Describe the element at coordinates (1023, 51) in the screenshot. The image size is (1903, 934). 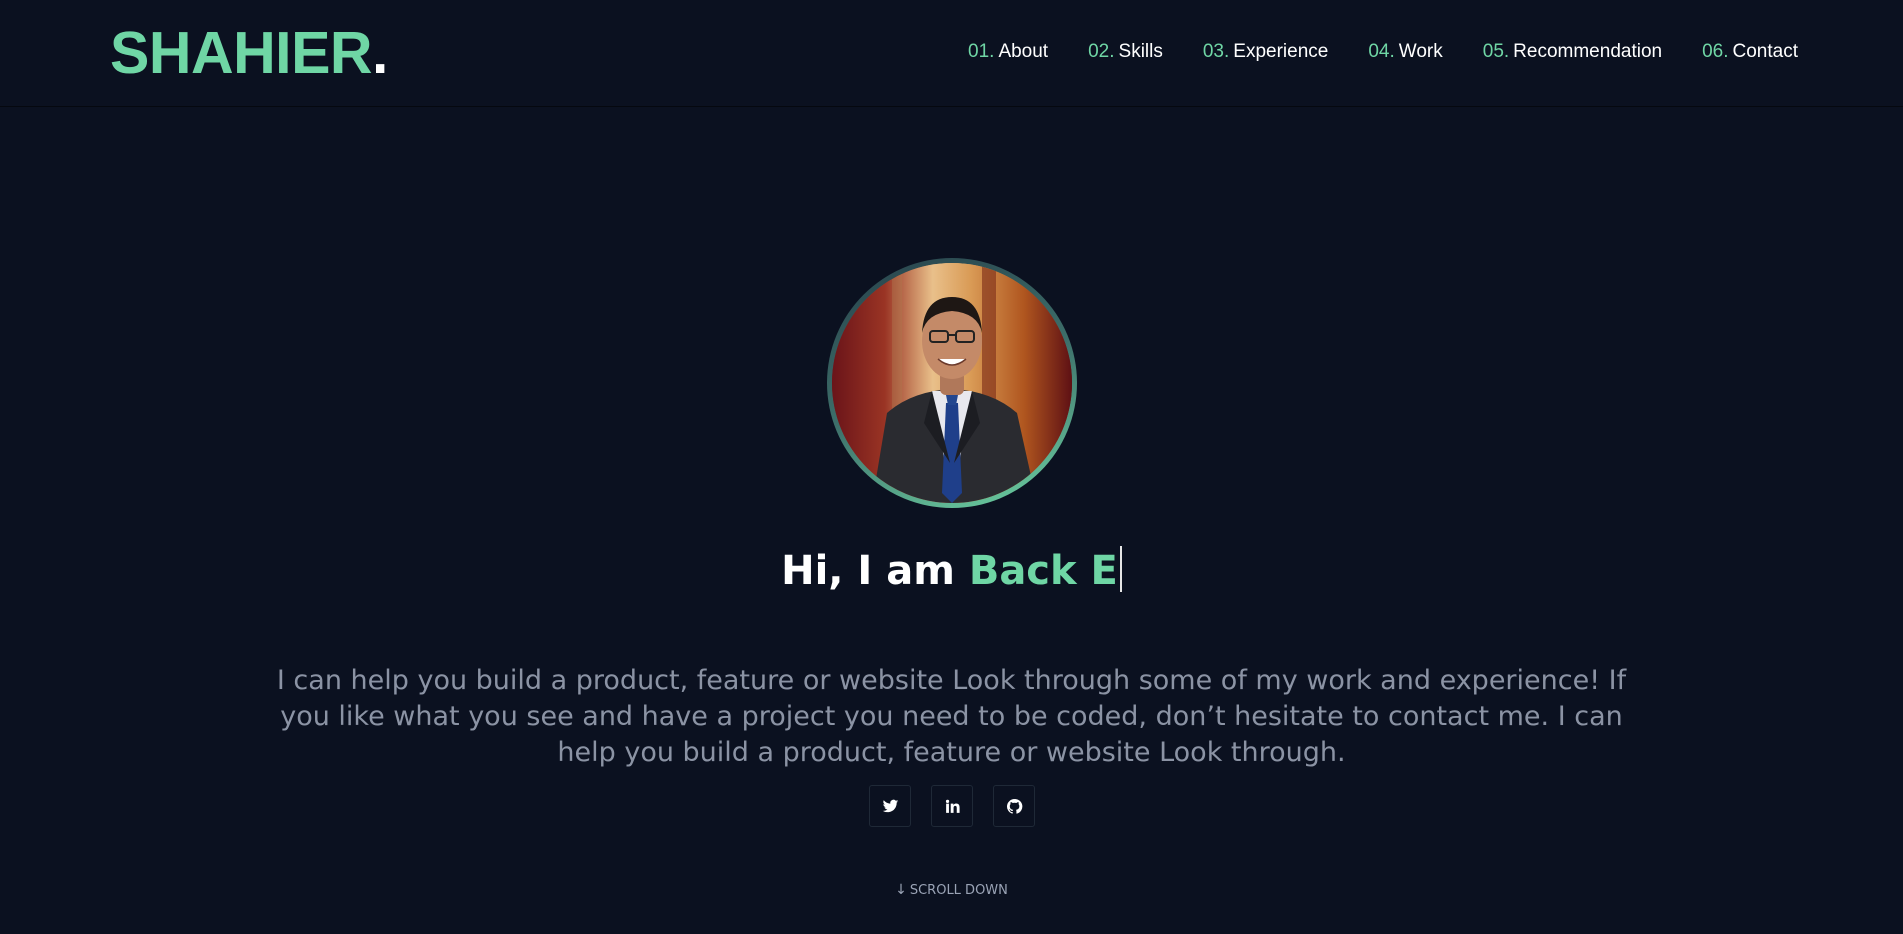
I see `nav-item-label: About` at that location.